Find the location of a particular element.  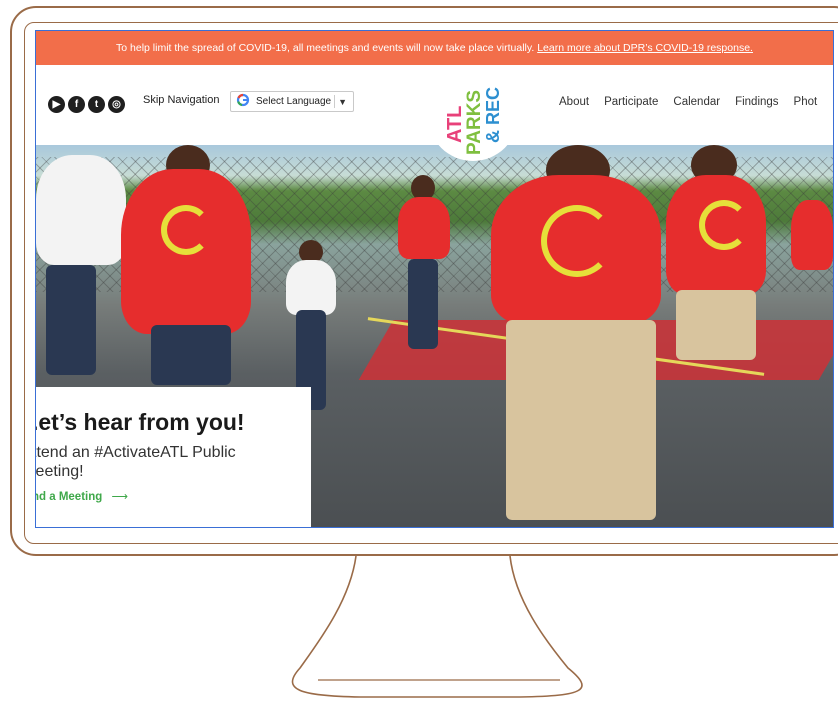

twitter-icon: t is located at coordinates (96, 104).